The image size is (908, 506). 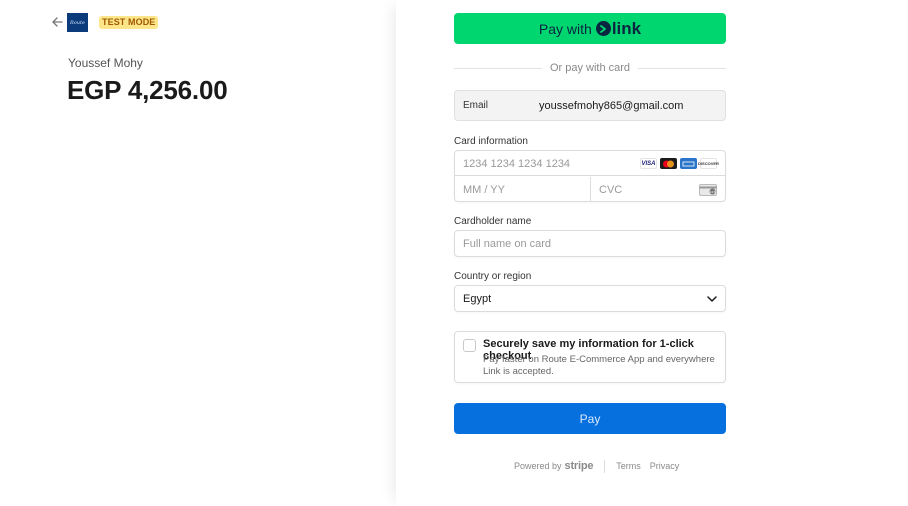 I want to click on or-pay-with-card-divider: Or pay with card, so click(x=590, y=68).